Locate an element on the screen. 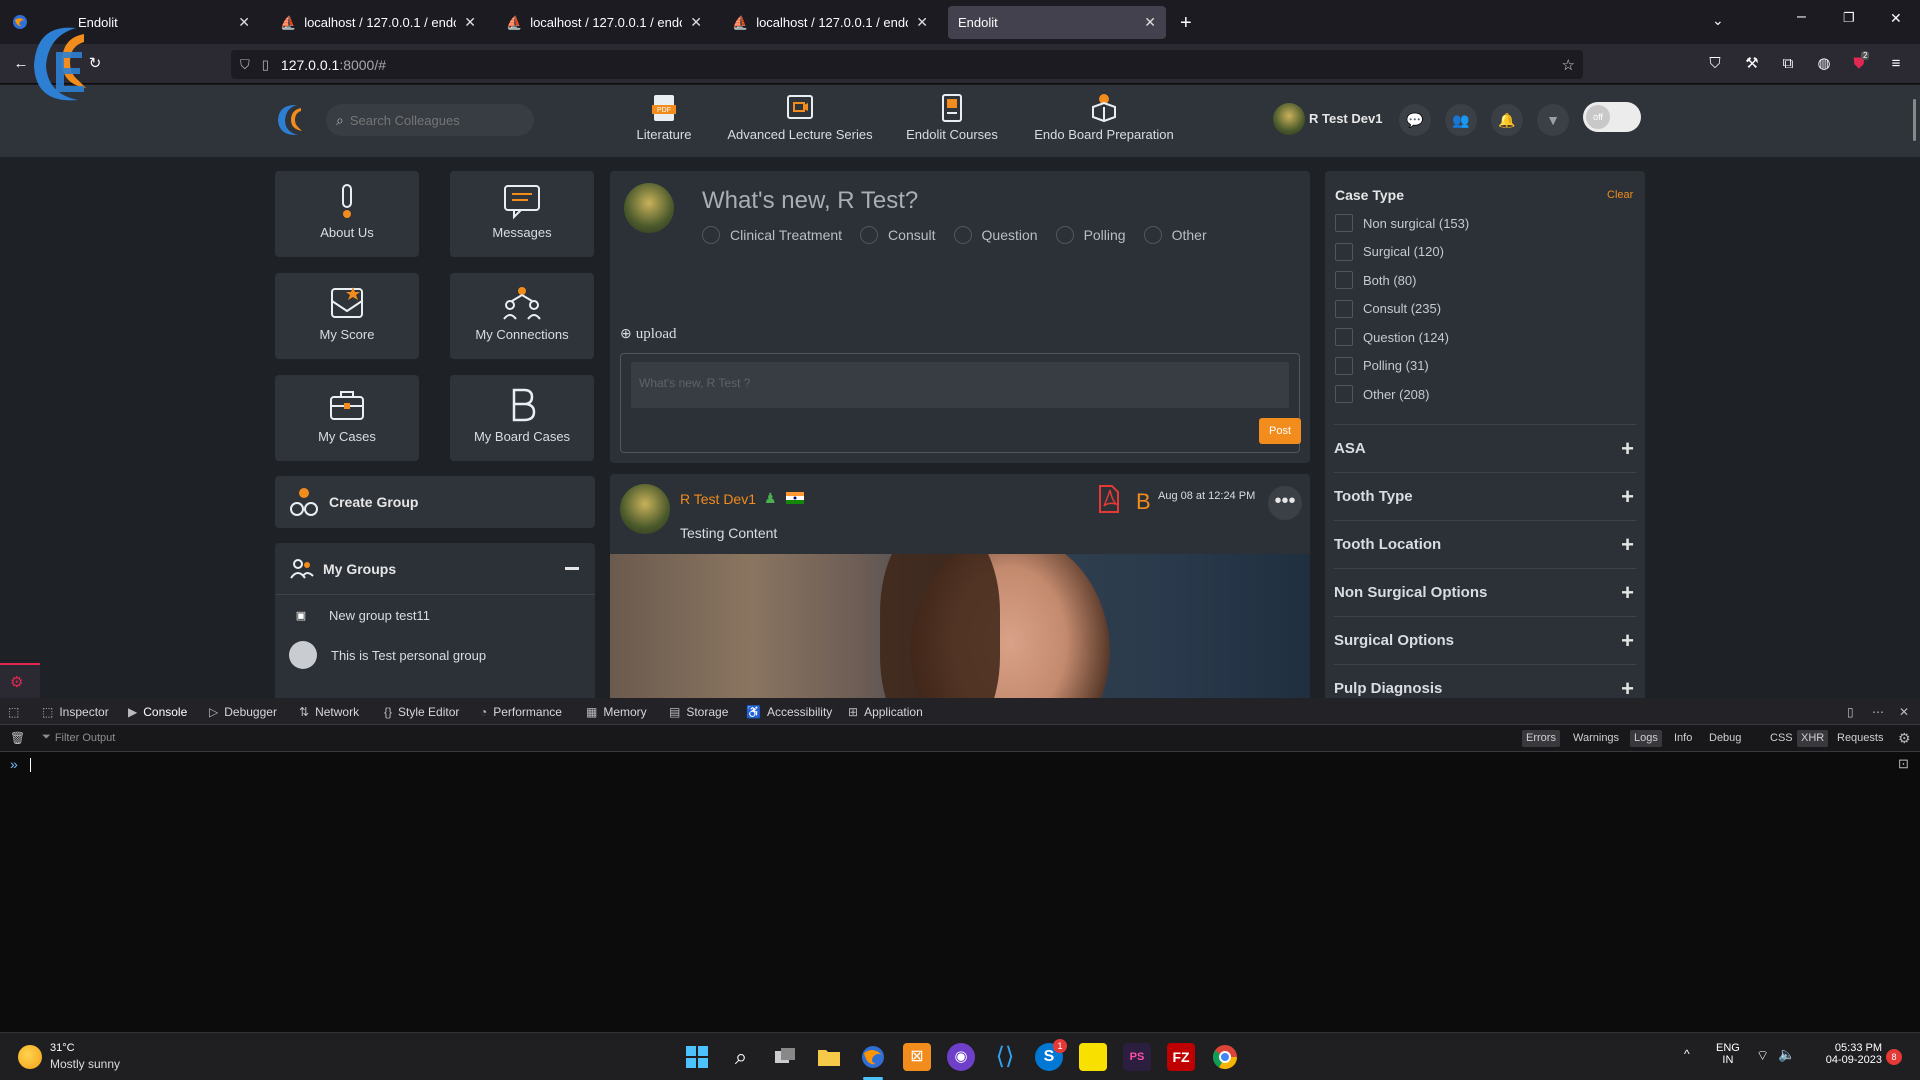  filter-requests: Requests is located at coordinates (1860, 738).